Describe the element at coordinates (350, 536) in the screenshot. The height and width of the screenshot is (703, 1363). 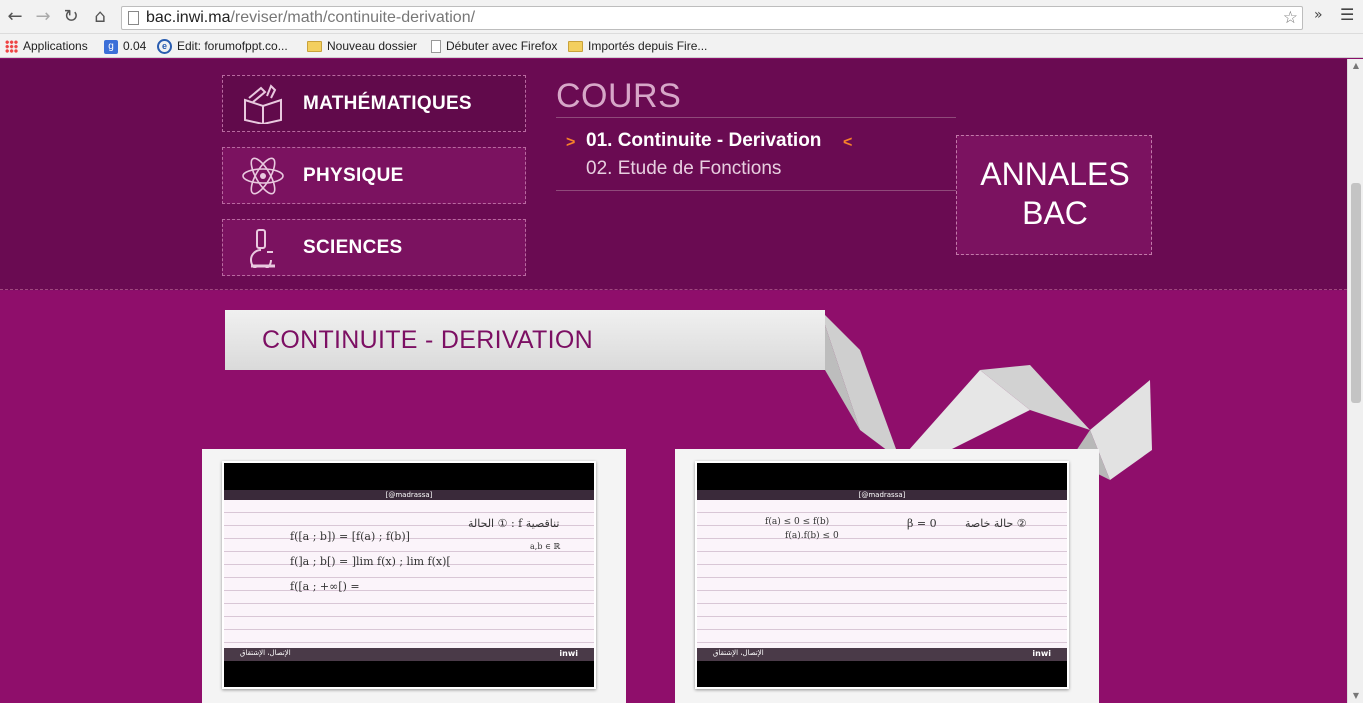
I see `handwritten-line: f([a ; b]) = [f(a) ; f(b)]` at that location.